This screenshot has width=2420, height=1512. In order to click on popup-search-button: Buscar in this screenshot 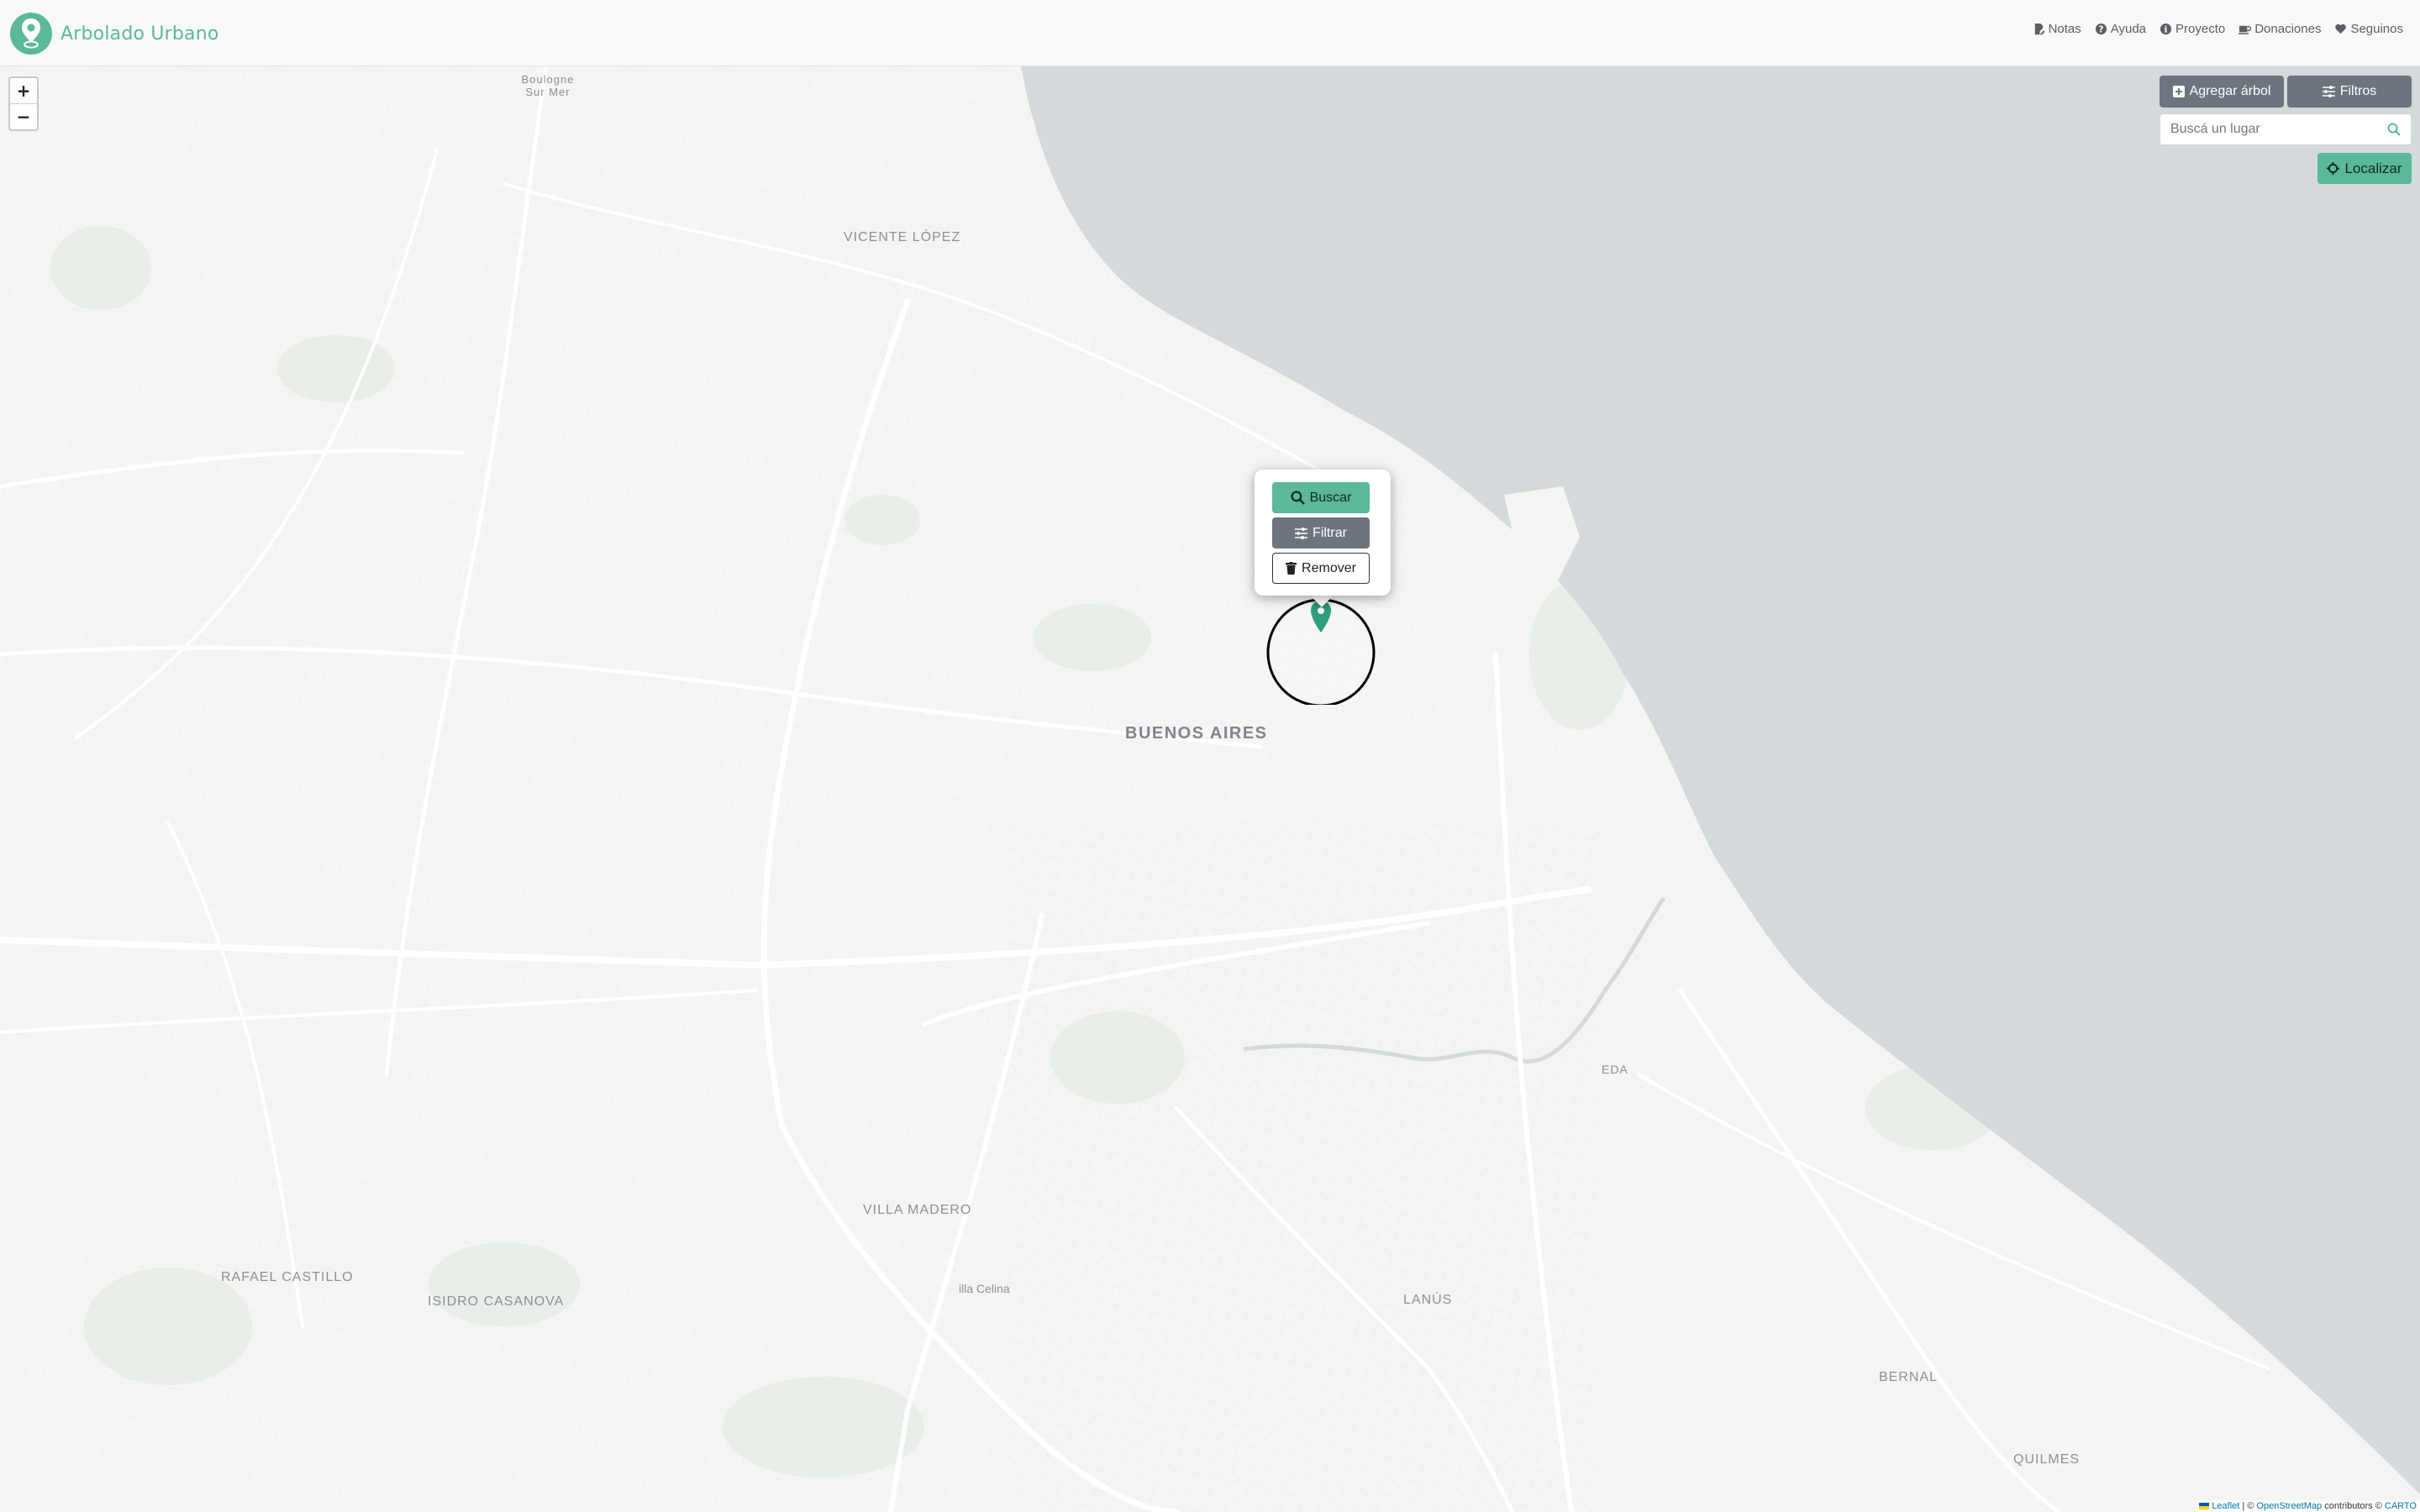, I will do `click(1321, 497)`.